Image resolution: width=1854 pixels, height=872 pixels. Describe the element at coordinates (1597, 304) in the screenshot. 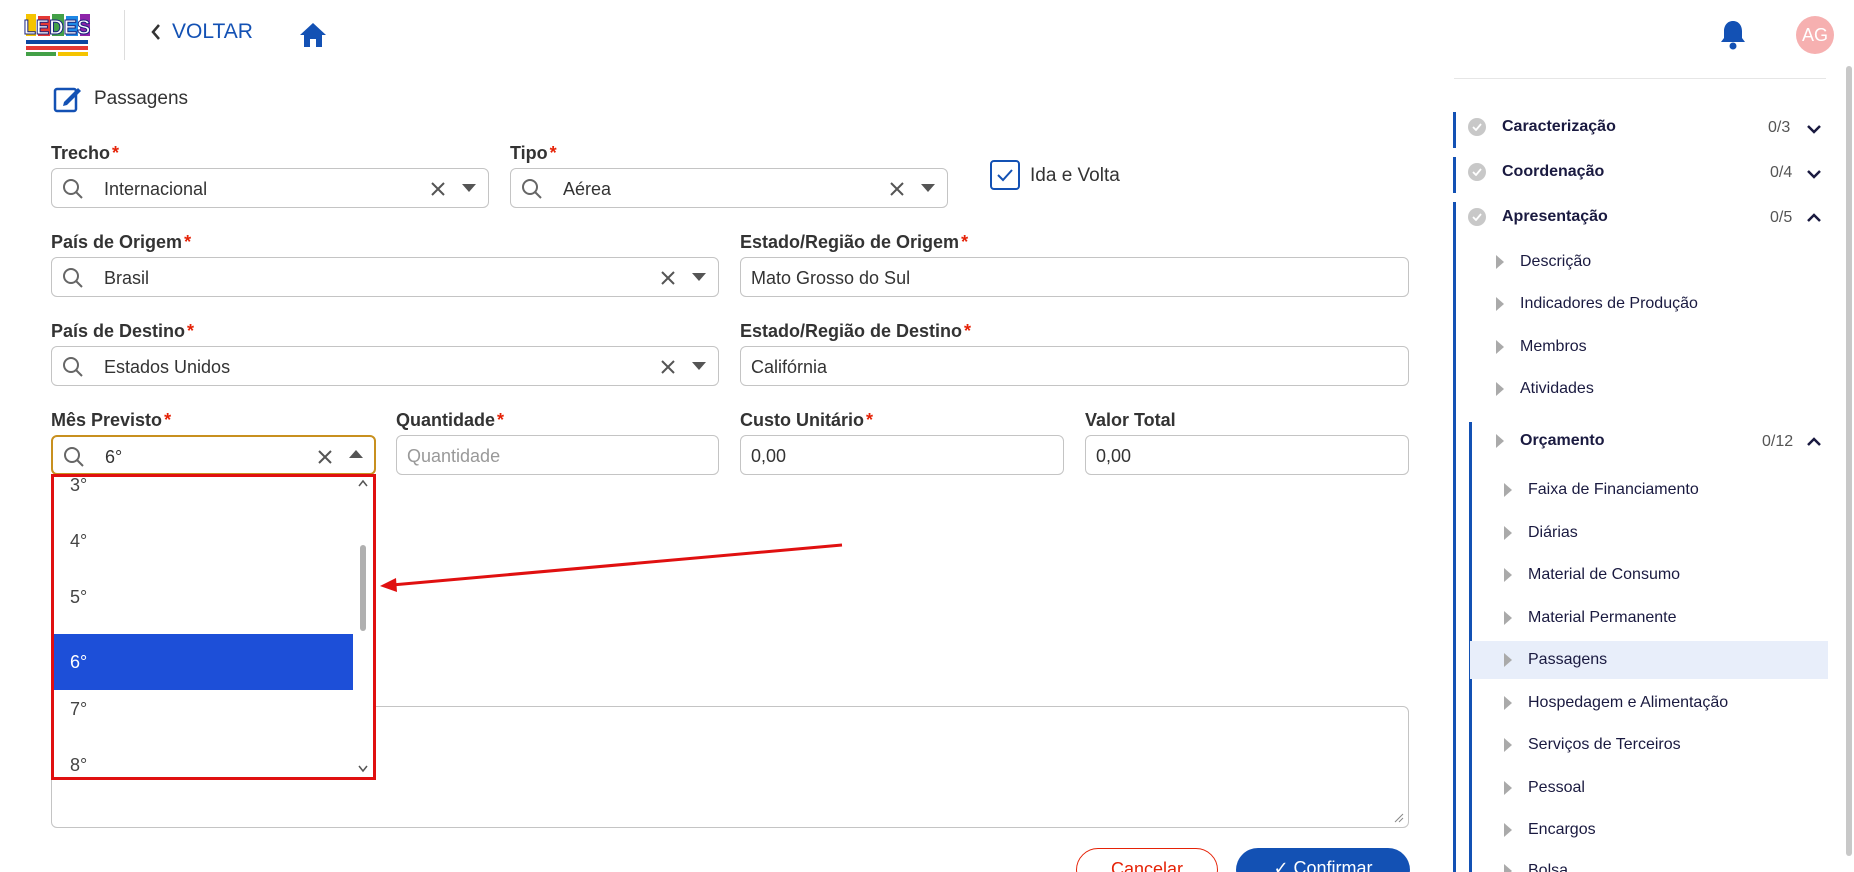

I see `sidebar-item-indicadores: Indicadores de Produção` at that location.